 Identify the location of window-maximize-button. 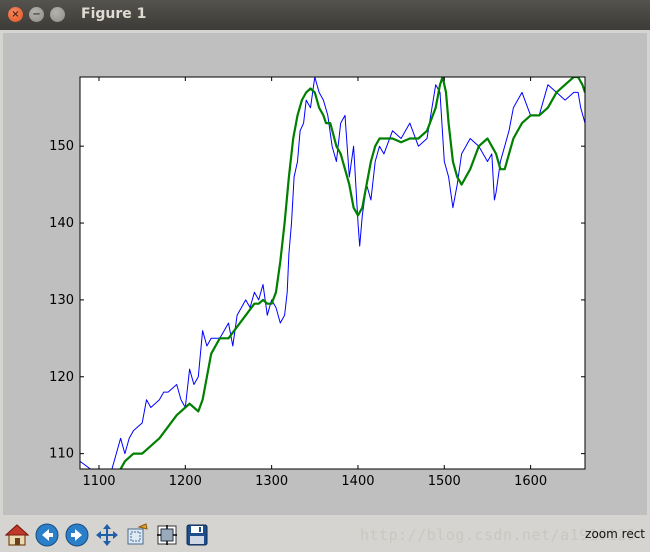
(57, 14).